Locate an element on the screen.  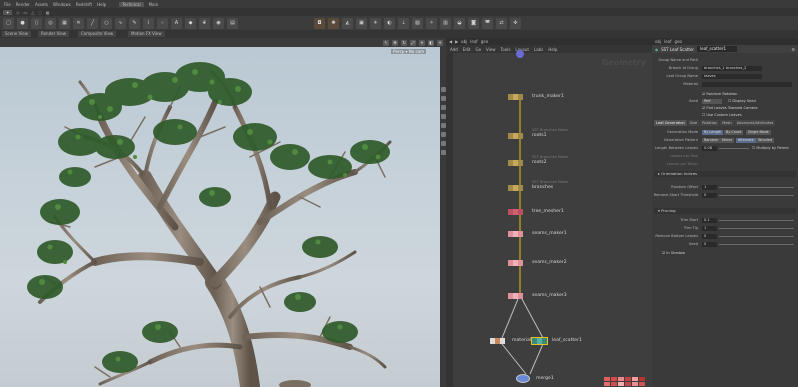
param-checkbox-row: ☑ Flat Leaves Towards Camera is located at coordinates (725, 109).